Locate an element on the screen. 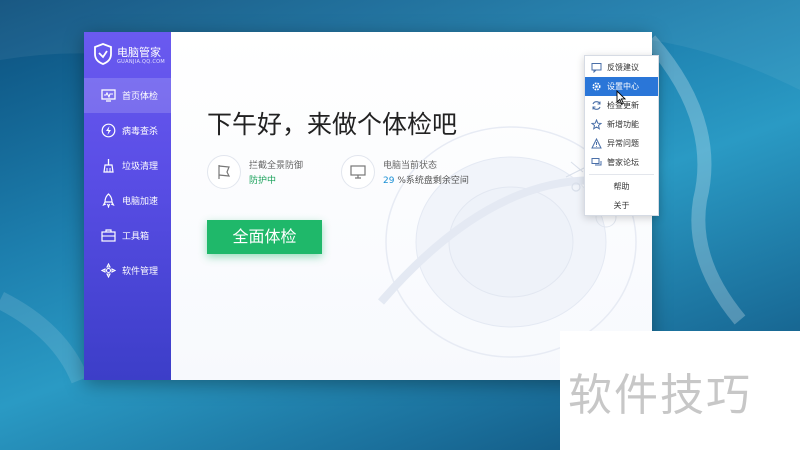  settings-dropdown-menu: 反馈建议 设置中心 检查更新 新增功能 异常问题 管家论坛 帮助 关于 is located at coordinates (621, 135).